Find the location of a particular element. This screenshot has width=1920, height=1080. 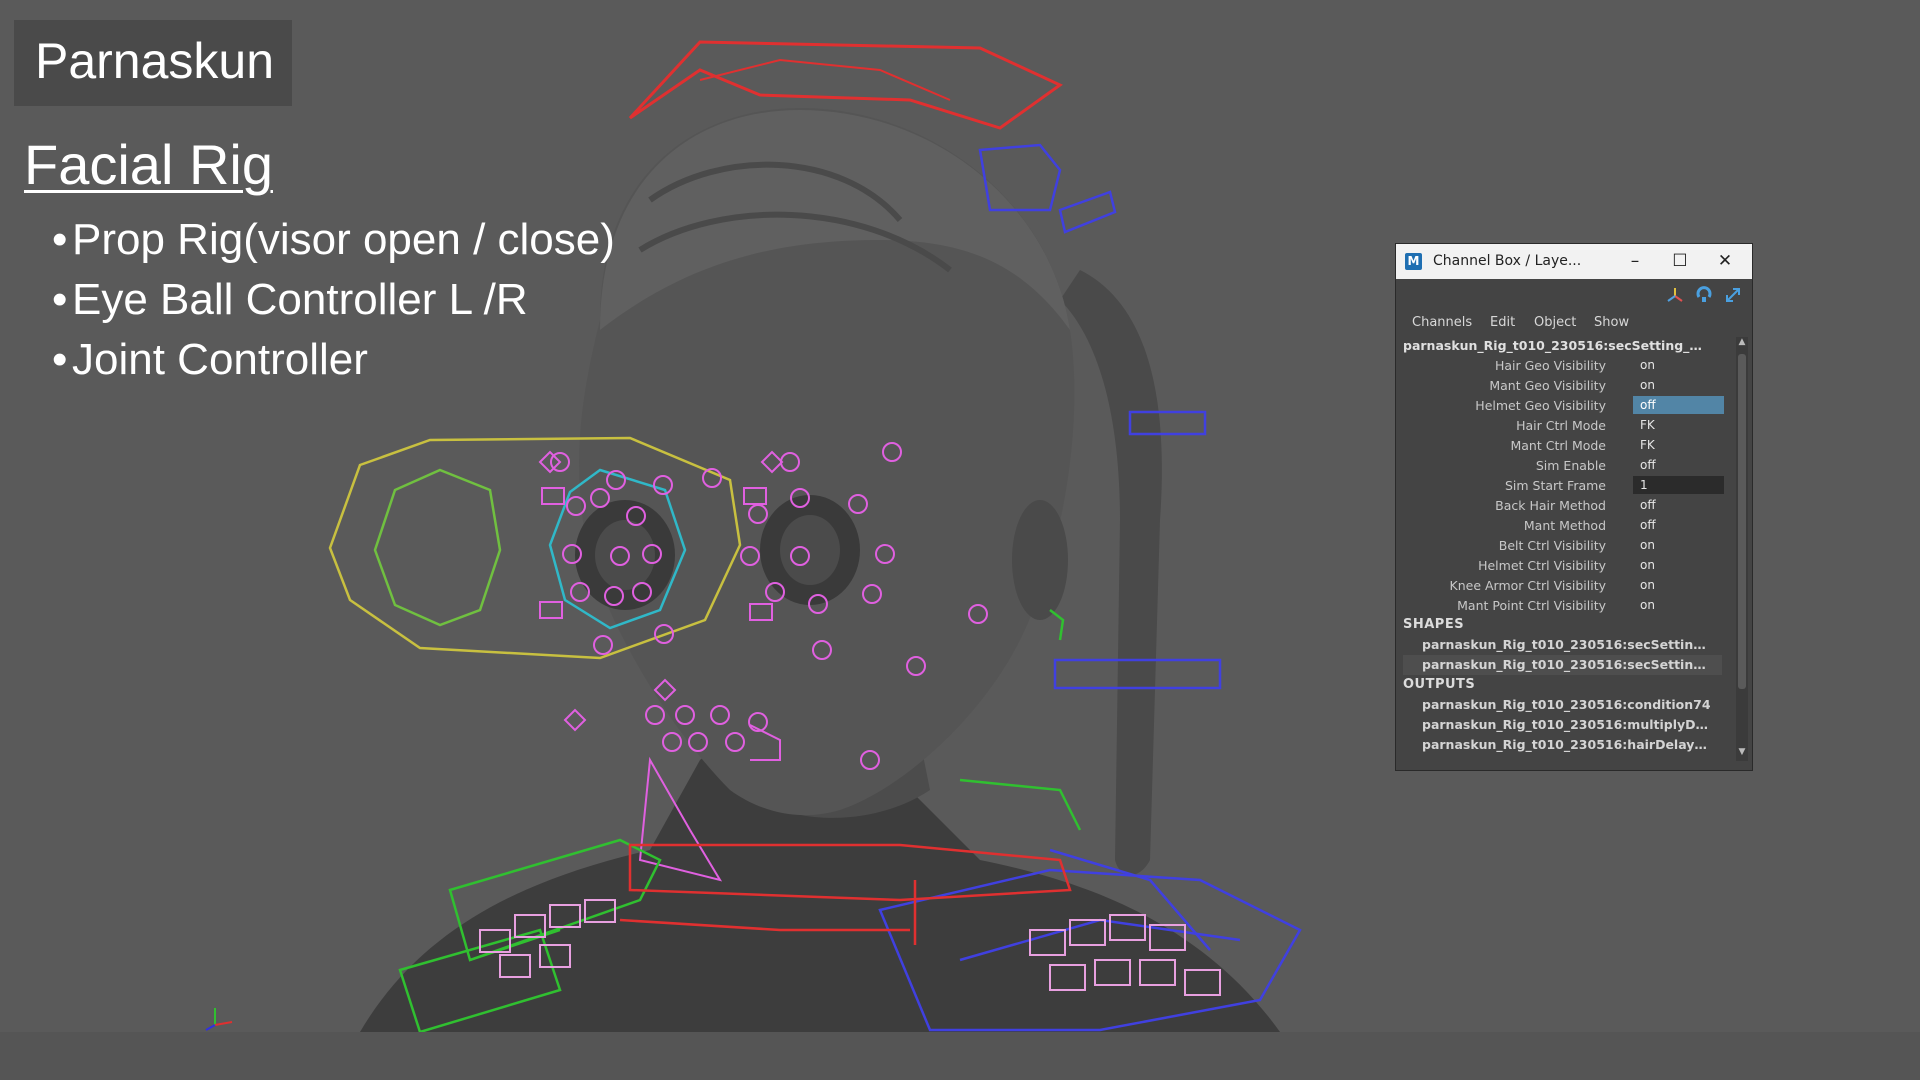

refresh-icon is located at coordinates (1704, 294).